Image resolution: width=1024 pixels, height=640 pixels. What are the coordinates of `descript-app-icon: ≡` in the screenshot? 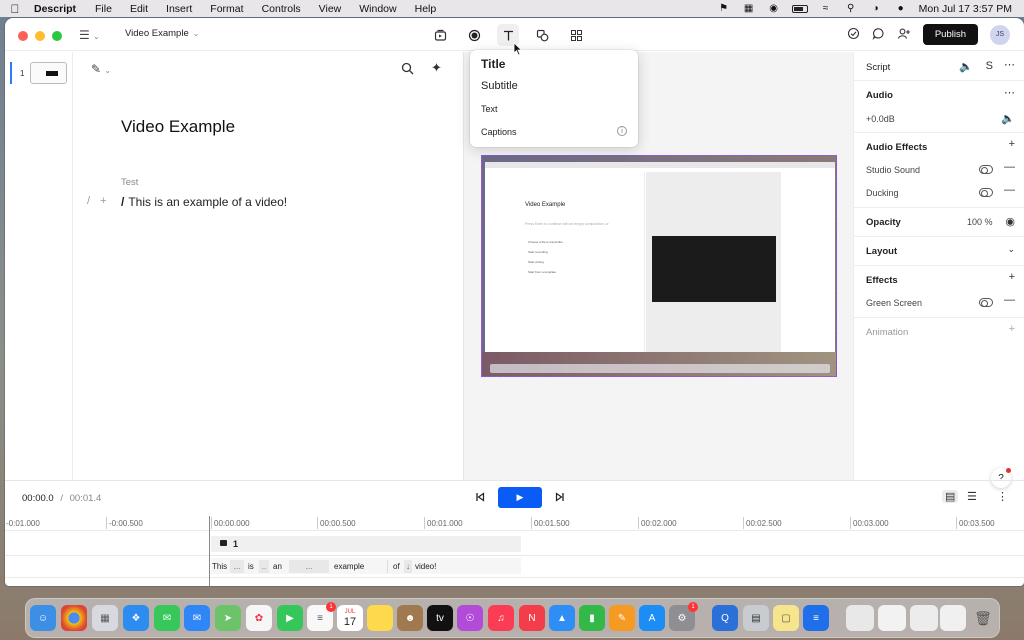 It's located at (816, 618).